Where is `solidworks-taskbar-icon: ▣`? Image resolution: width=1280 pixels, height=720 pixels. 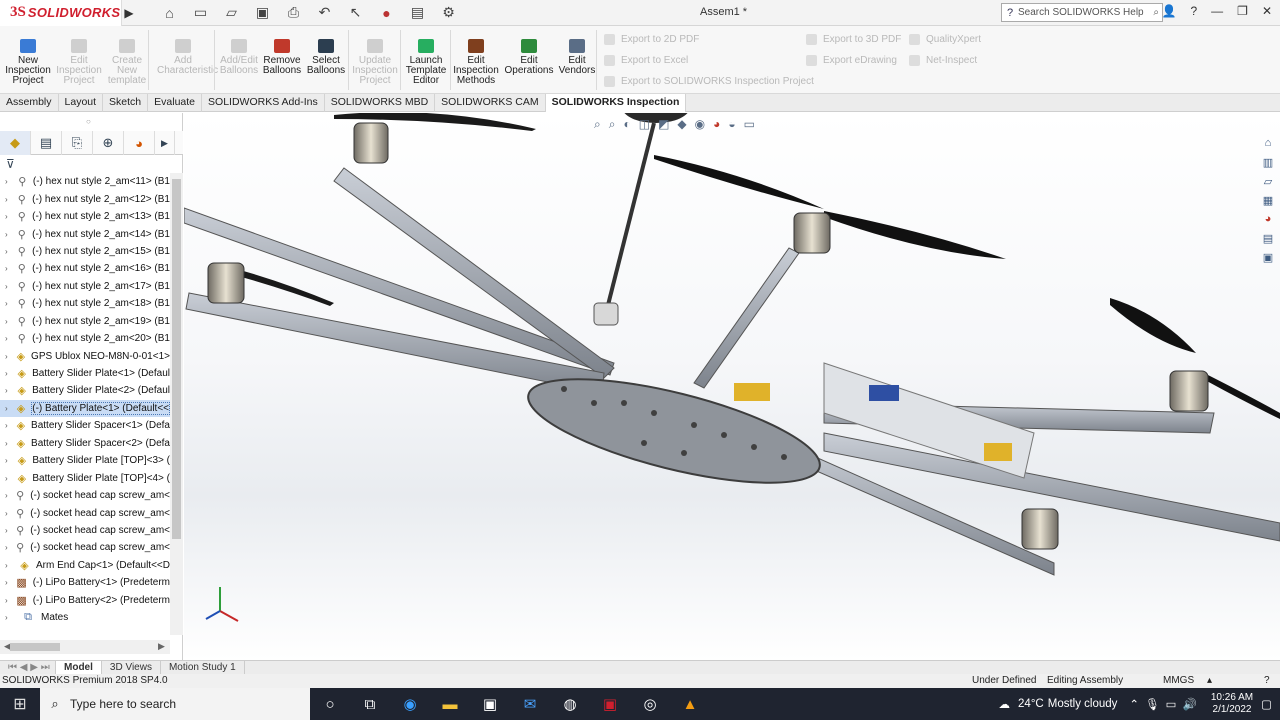
solidworks-taskbar-icon: ▣ is located at coordinates (610, 704).